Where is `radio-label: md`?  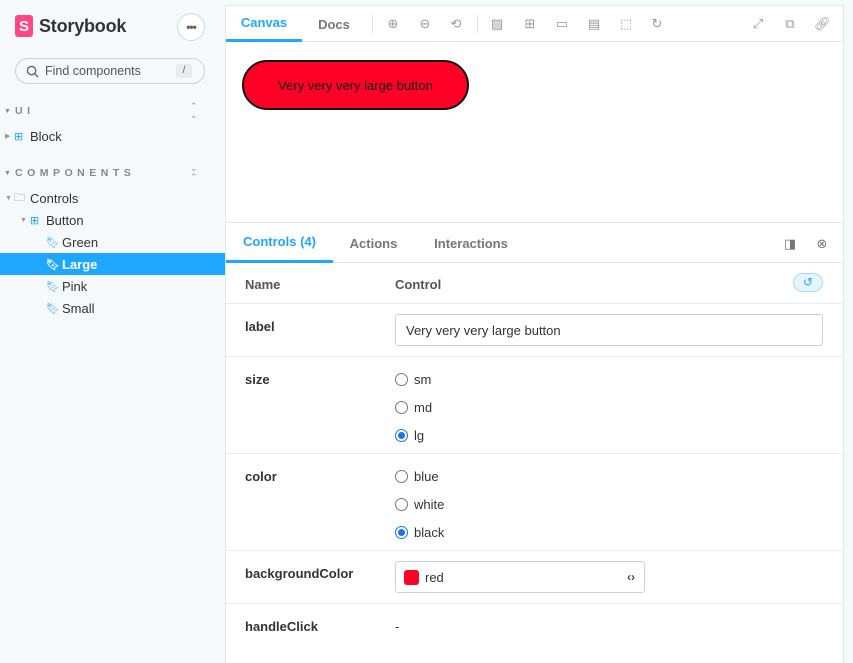 radio-label: md is located at coordinates (423, 407).